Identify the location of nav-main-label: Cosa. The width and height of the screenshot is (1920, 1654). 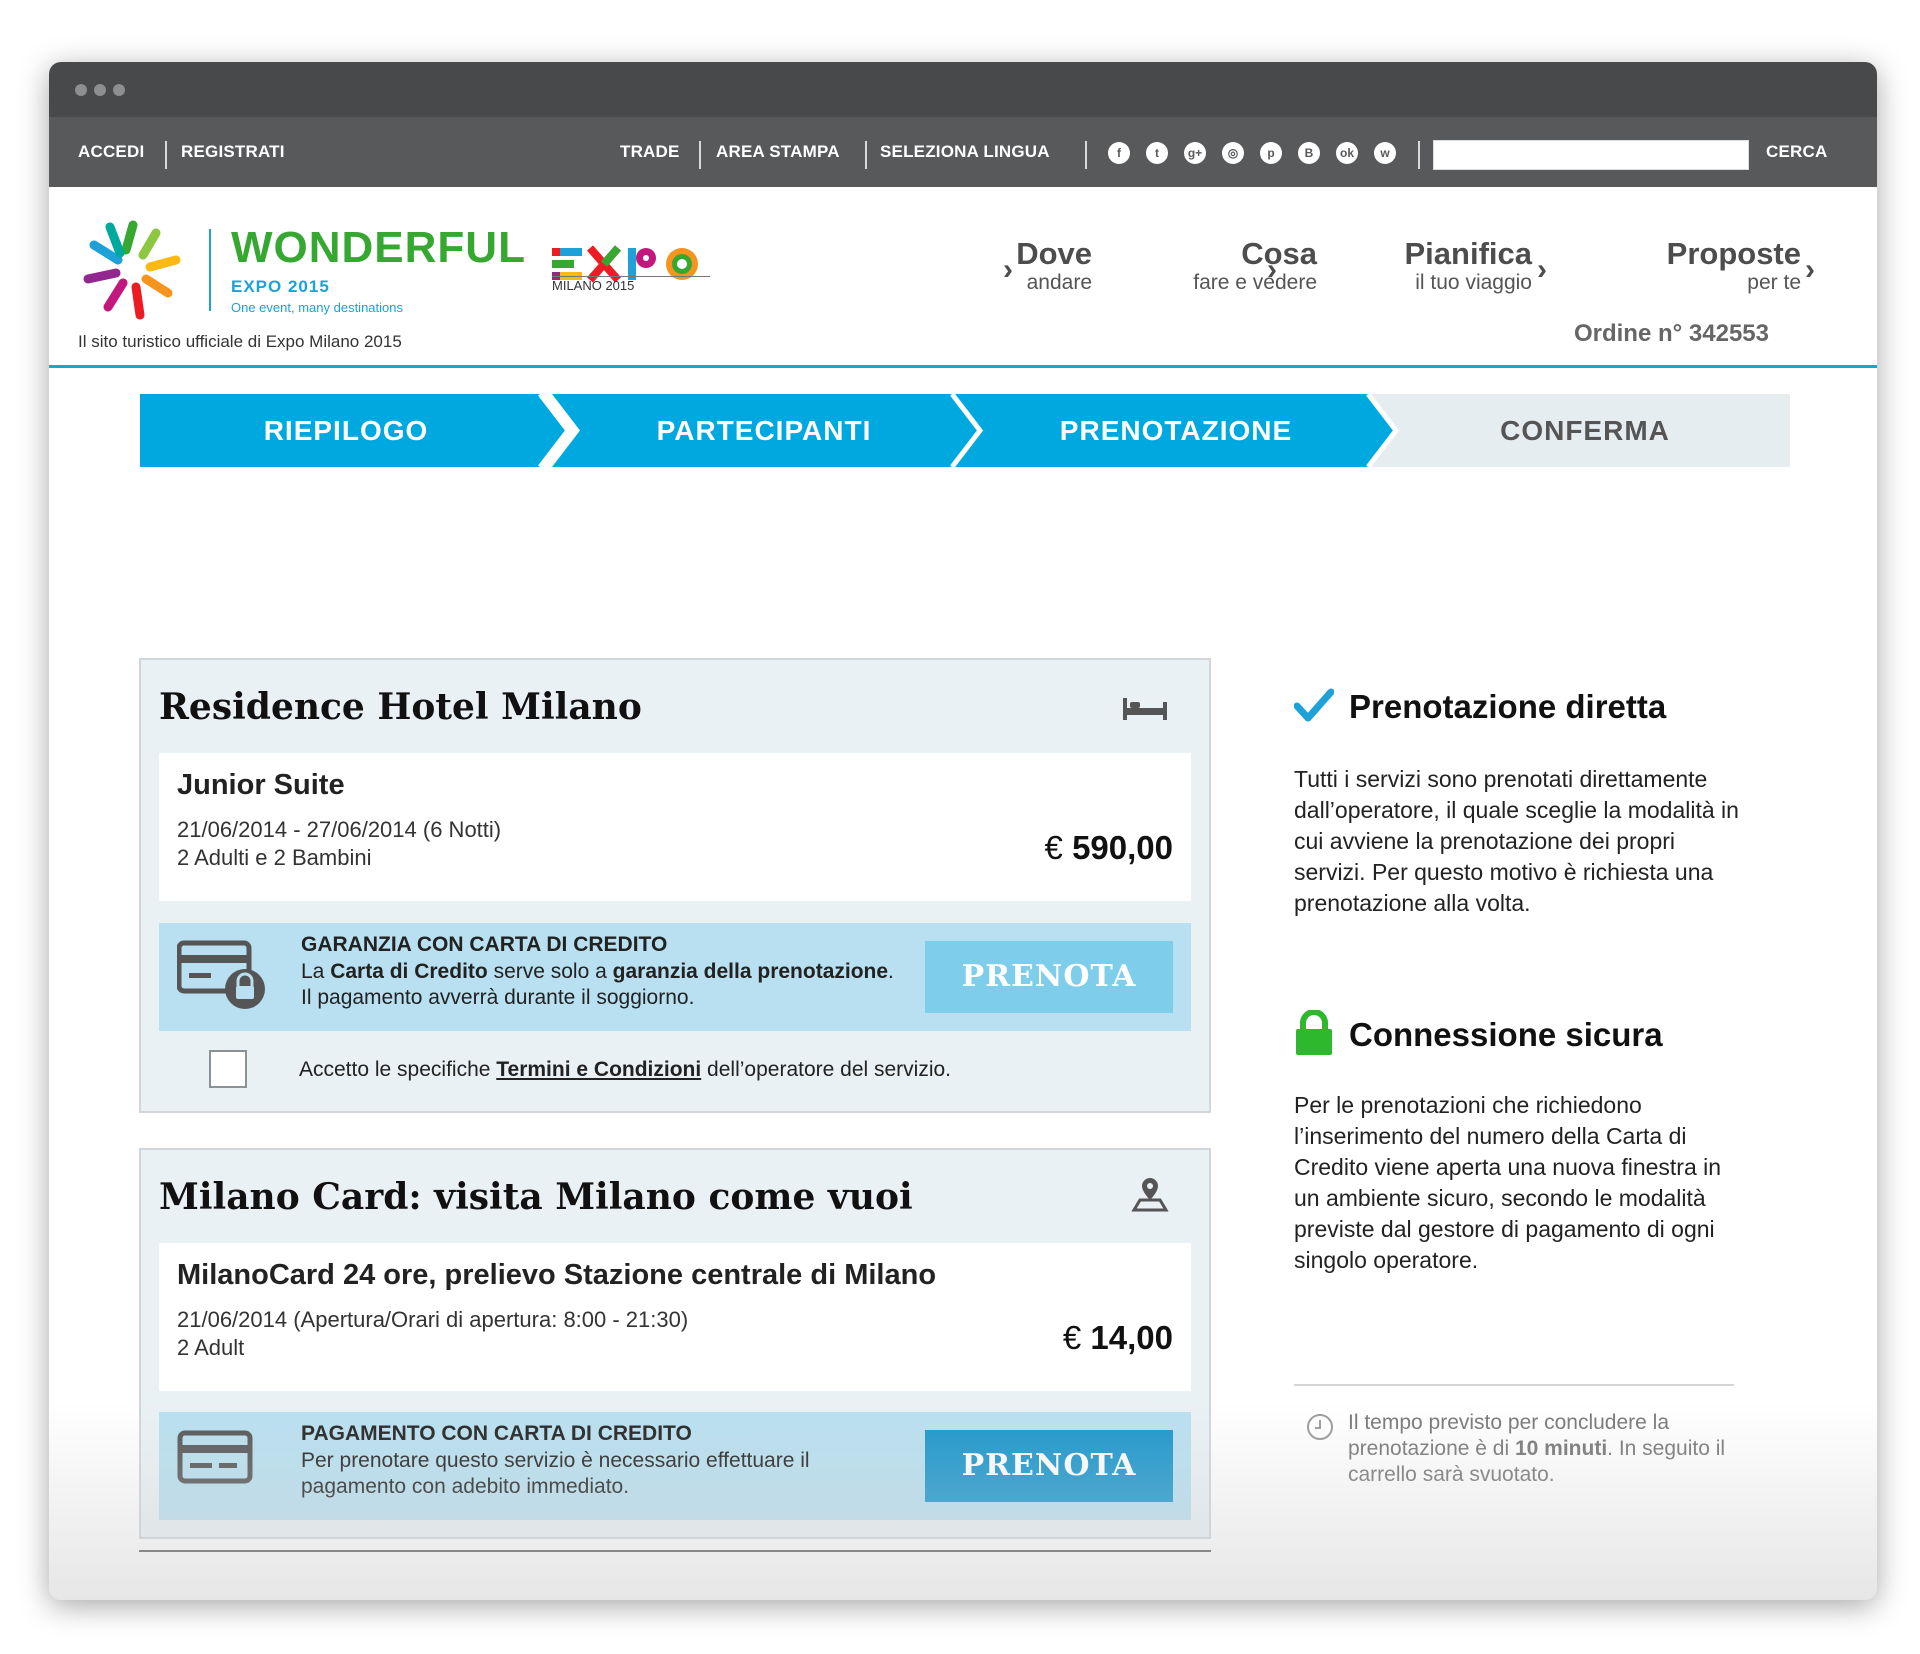
(1279, 253).